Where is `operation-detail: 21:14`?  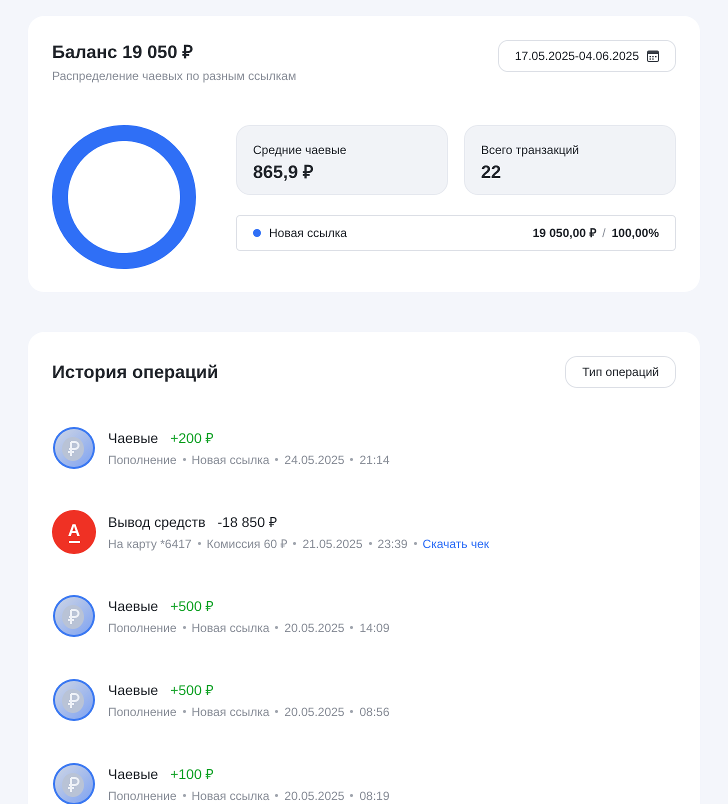 operation-detail: 21:14 is located at coordinates (374, 460).